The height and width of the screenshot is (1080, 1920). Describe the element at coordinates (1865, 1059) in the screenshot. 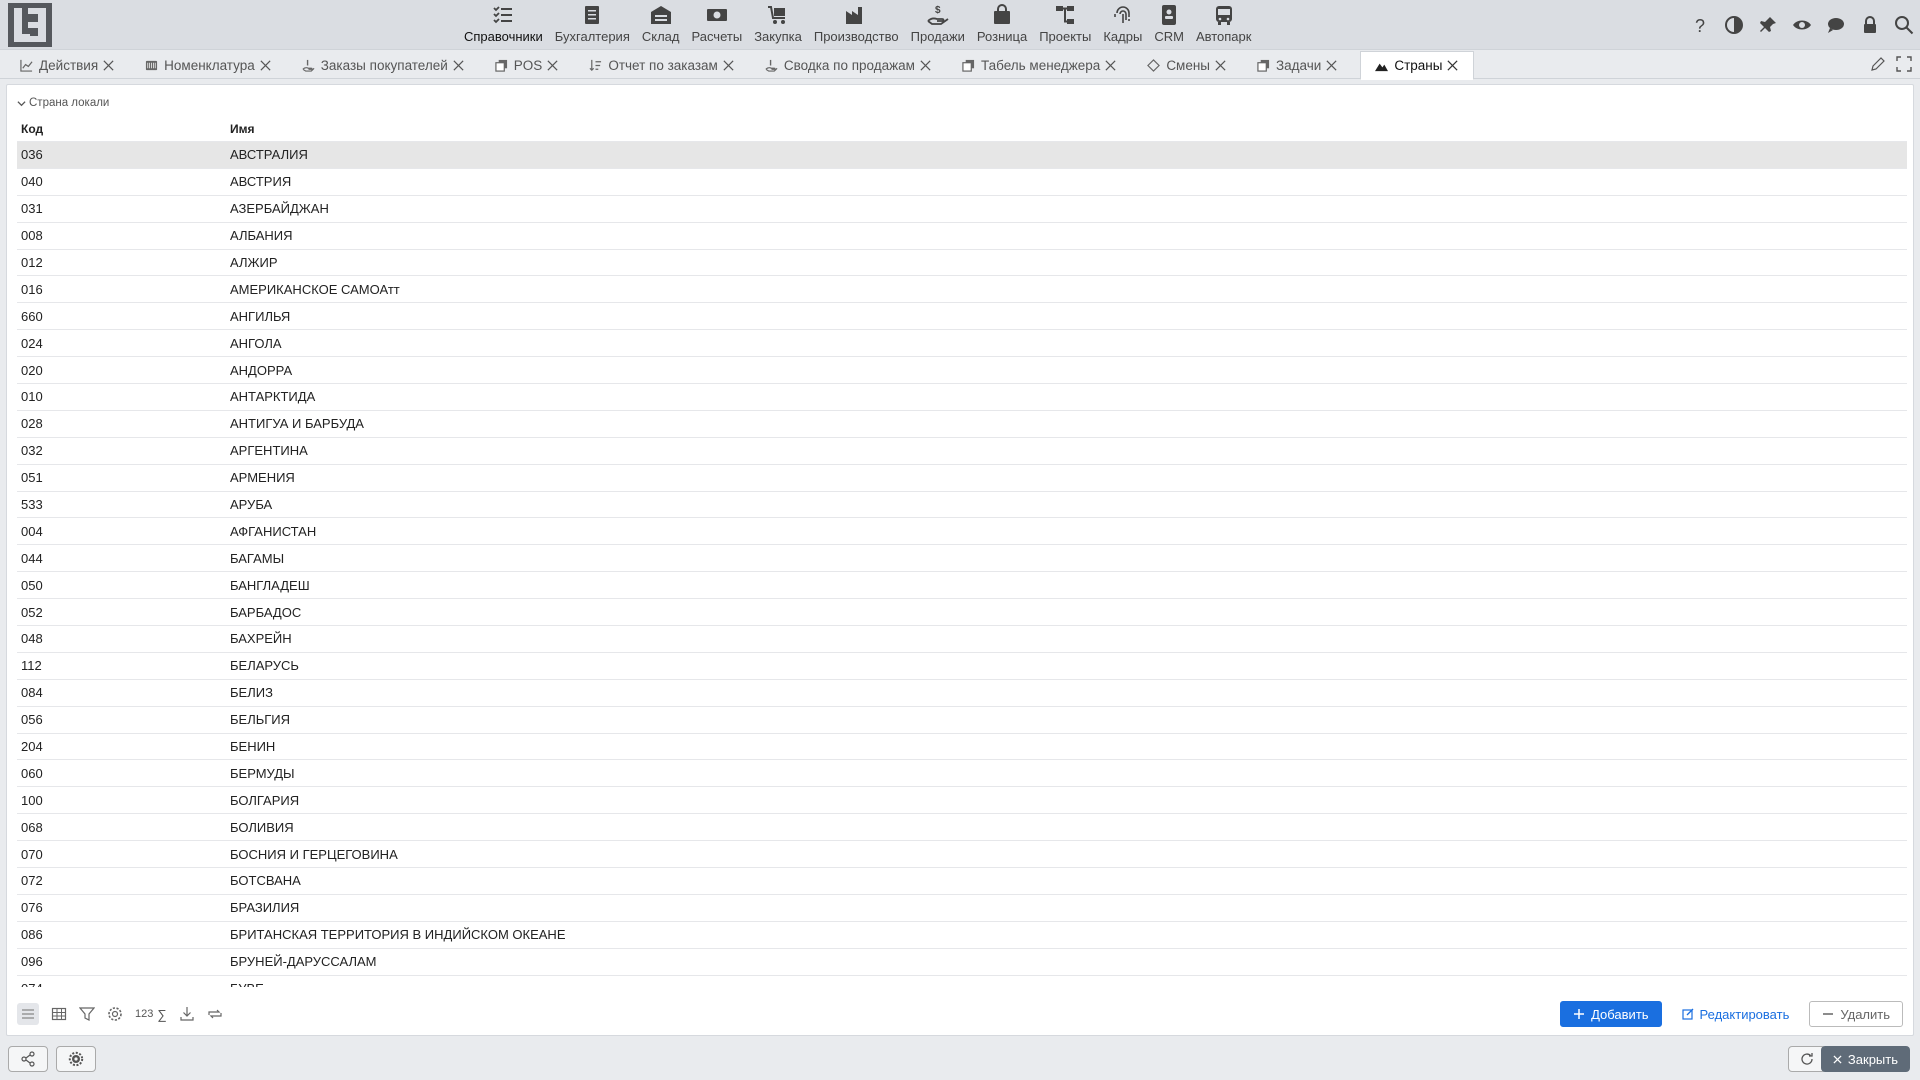

I see `close-button: Закрыть` at that location.